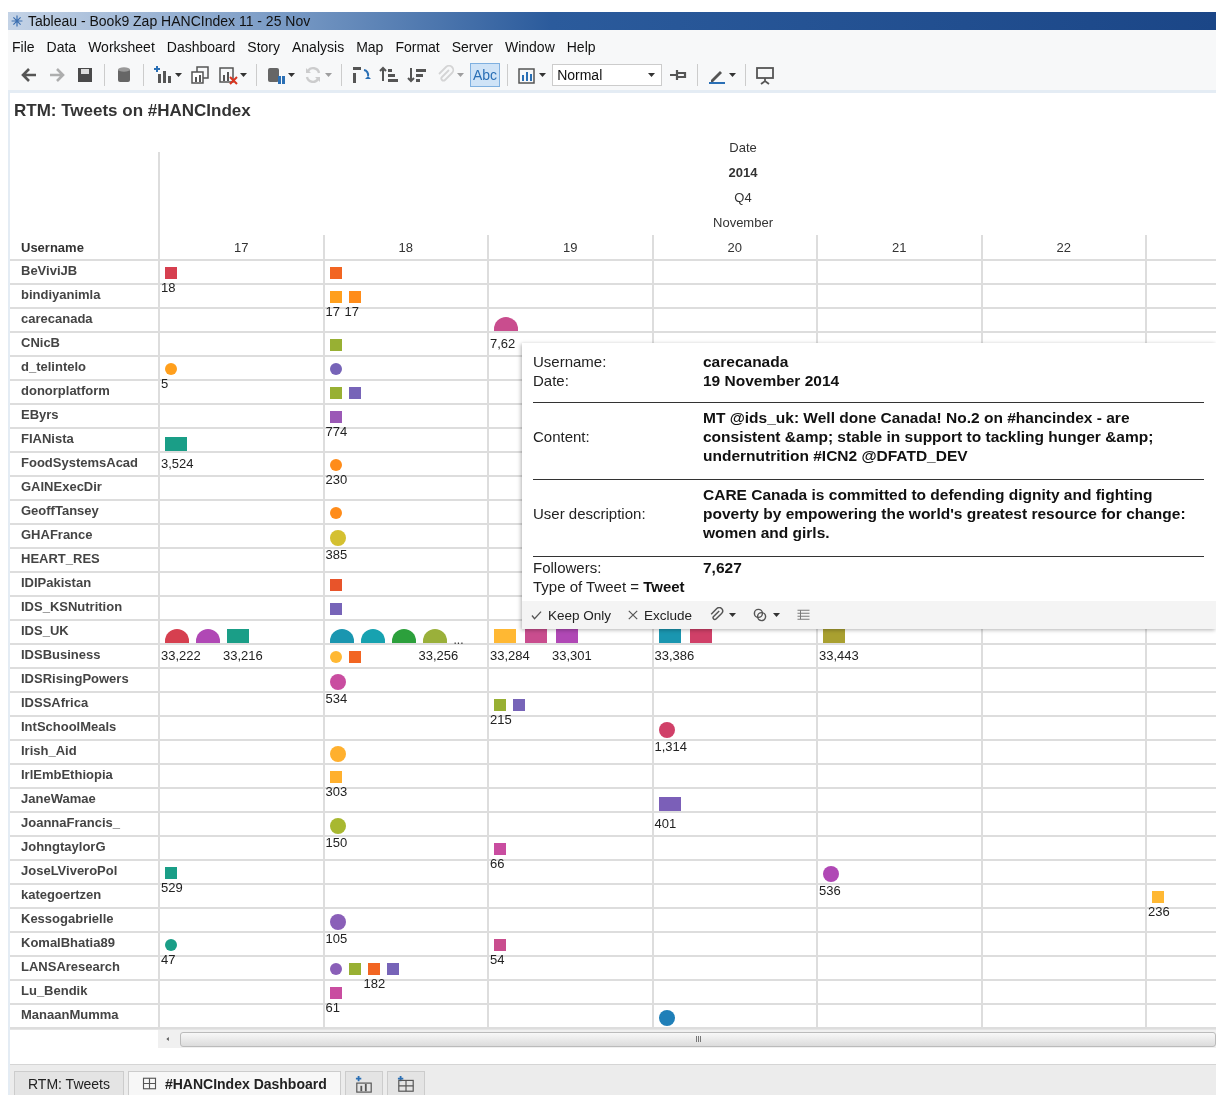 The image size is (1216, 1095). What do you see at coordinates (585, 49) in the screenshot?
I see `menu-item: Help` at bounding box center [585, 49].